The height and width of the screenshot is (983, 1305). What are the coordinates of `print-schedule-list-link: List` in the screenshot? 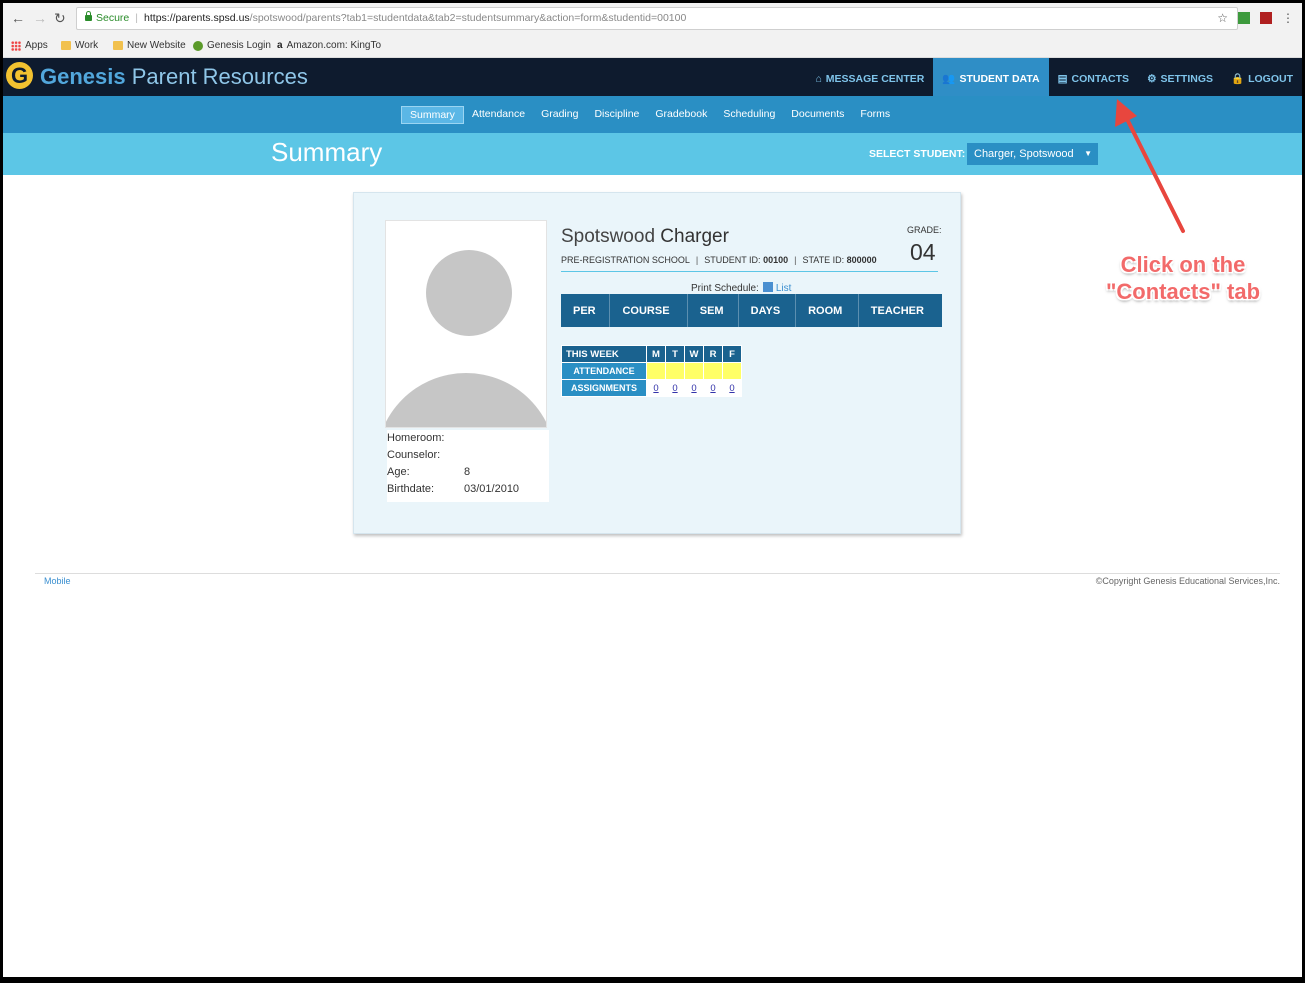 It's located at (784, 288).